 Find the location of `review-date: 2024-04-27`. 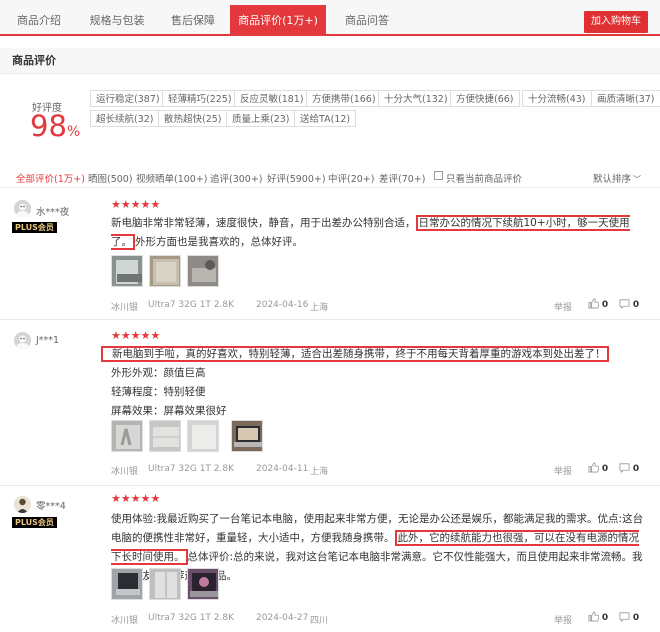

review-date: 2024-04-27 is located at coordinates (282, 618).